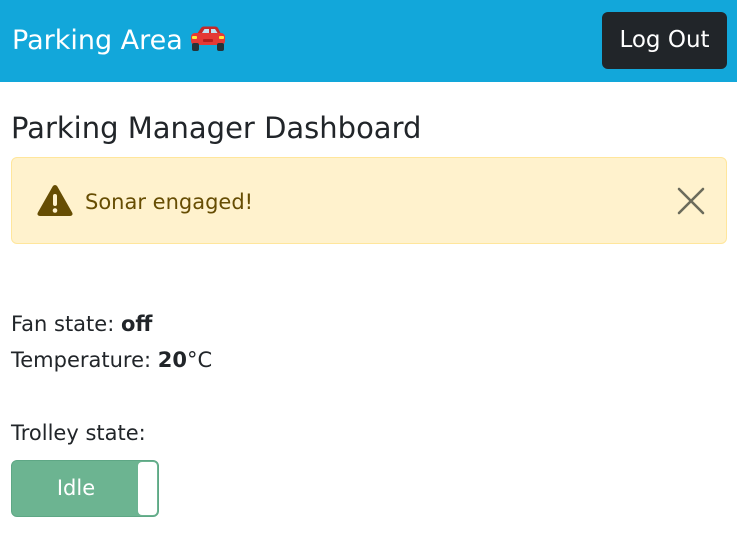 The image size is (737, 543). I want to click on trolley-state-toggle: Idle, so click(85, 488).